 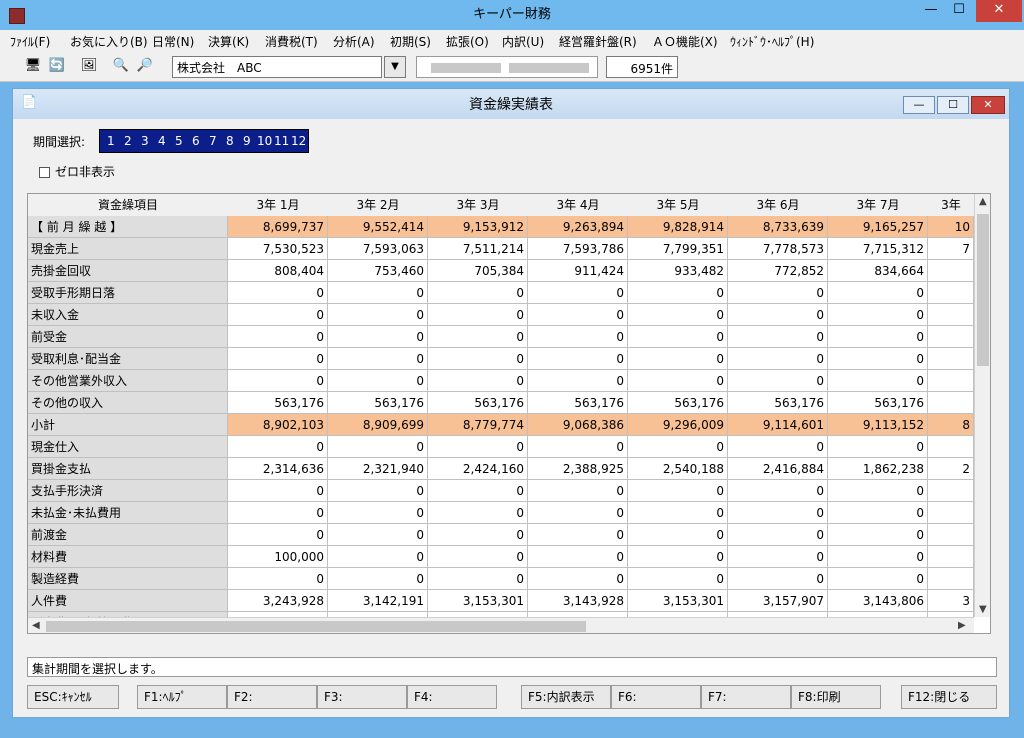 What do you see at coordinates (566, 697) in the screenshot?
I see `f5-breakdown-button: F5:内訳表示` at bounding box center [566, 697].